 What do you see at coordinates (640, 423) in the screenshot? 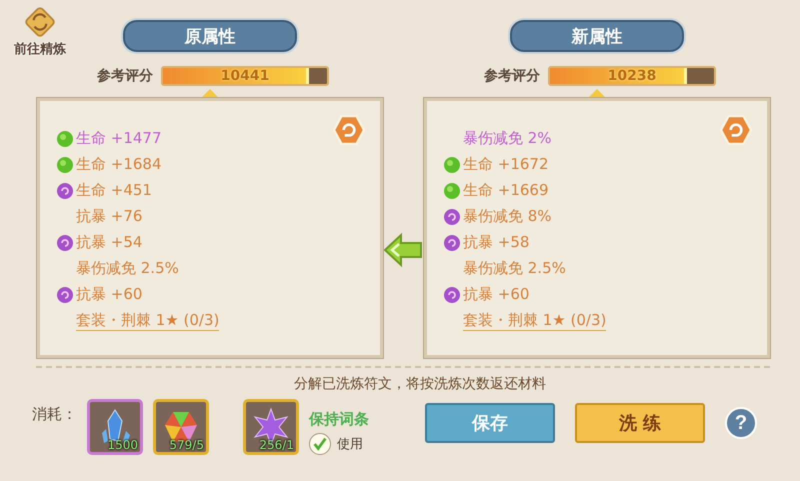
I see `refine-button: 洗 练` at bounding box center [640, 423].